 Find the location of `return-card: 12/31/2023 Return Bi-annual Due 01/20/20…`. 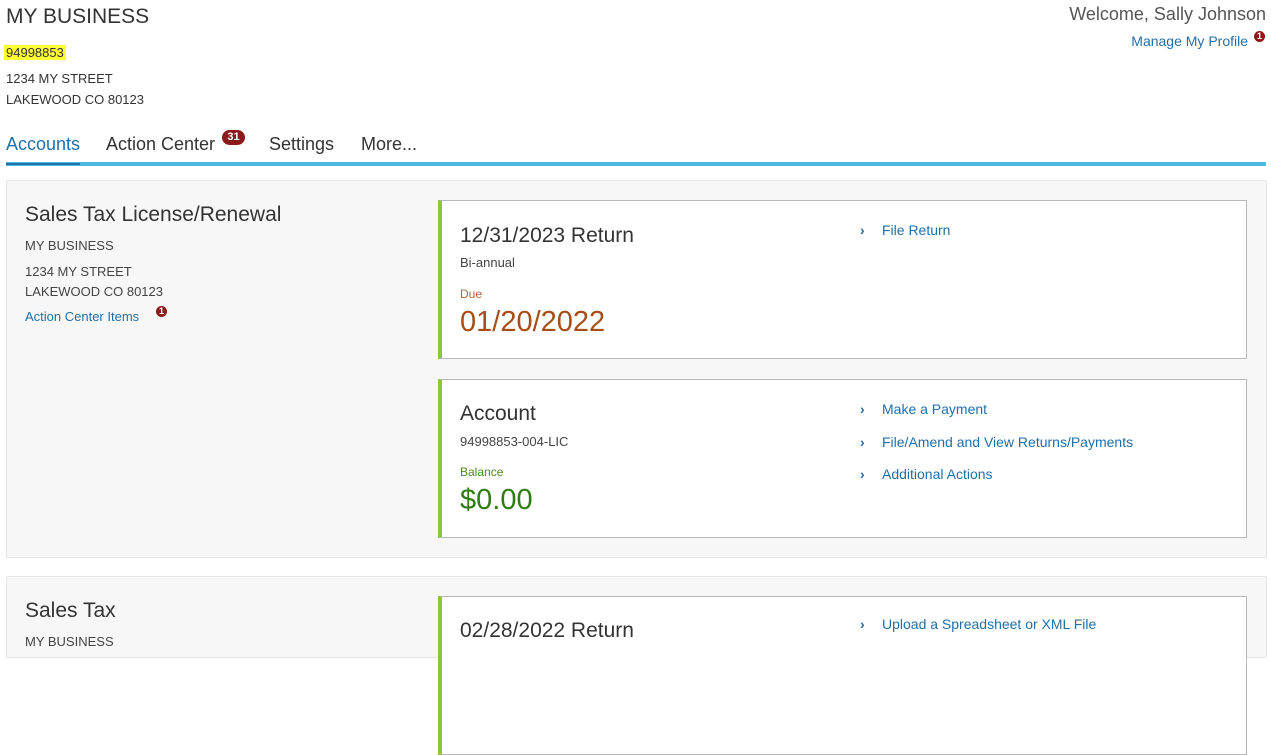

return-card: 12/31/2023 Return Bi-annual Due 01/20/20… is located at coordinates (842, 279).